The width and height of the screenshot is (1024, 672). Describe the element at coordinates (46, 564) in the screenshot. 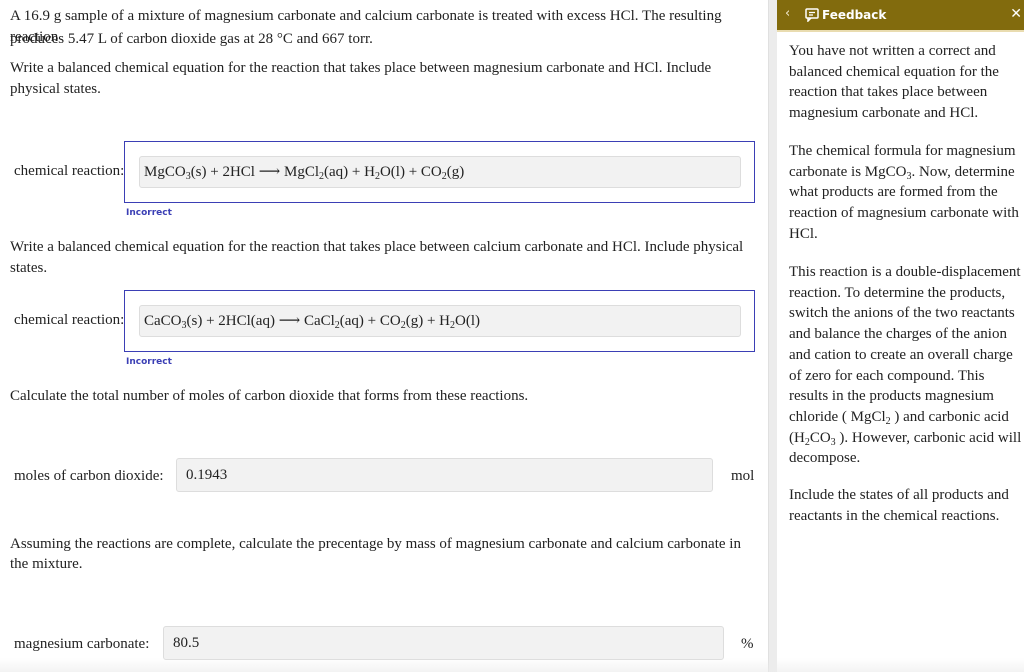

I see `question4-line2: the mixture.` at that location.